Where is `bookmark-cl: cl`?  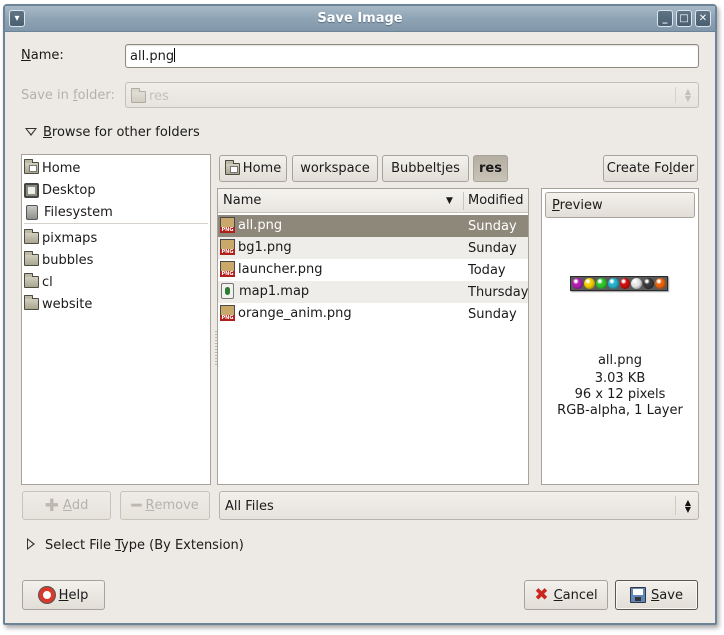
bookmark-cl: cl is located at coordinates (38, 282).